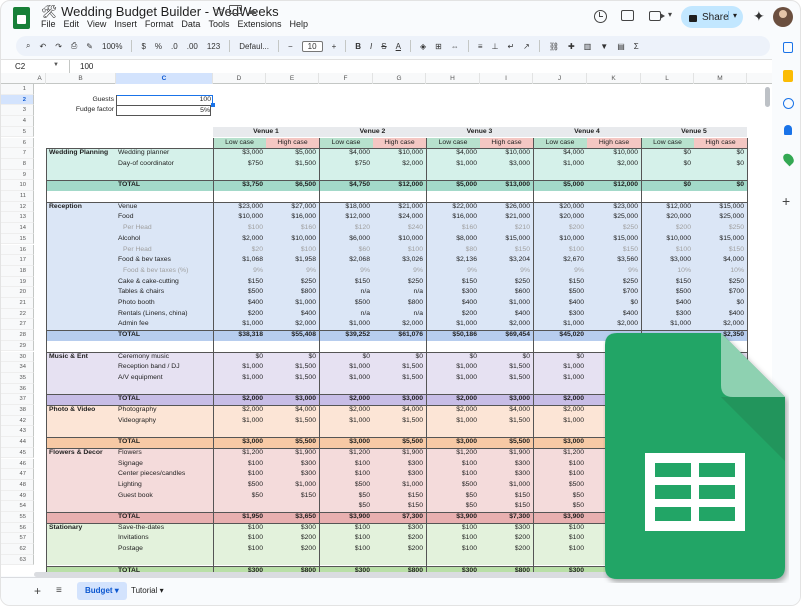 The height and width of the screenshot is (606, 801). What do you see at coordinates (453, 78) in the screenshot?
I see `column-header-h: H` at bounding box center [453, 78].